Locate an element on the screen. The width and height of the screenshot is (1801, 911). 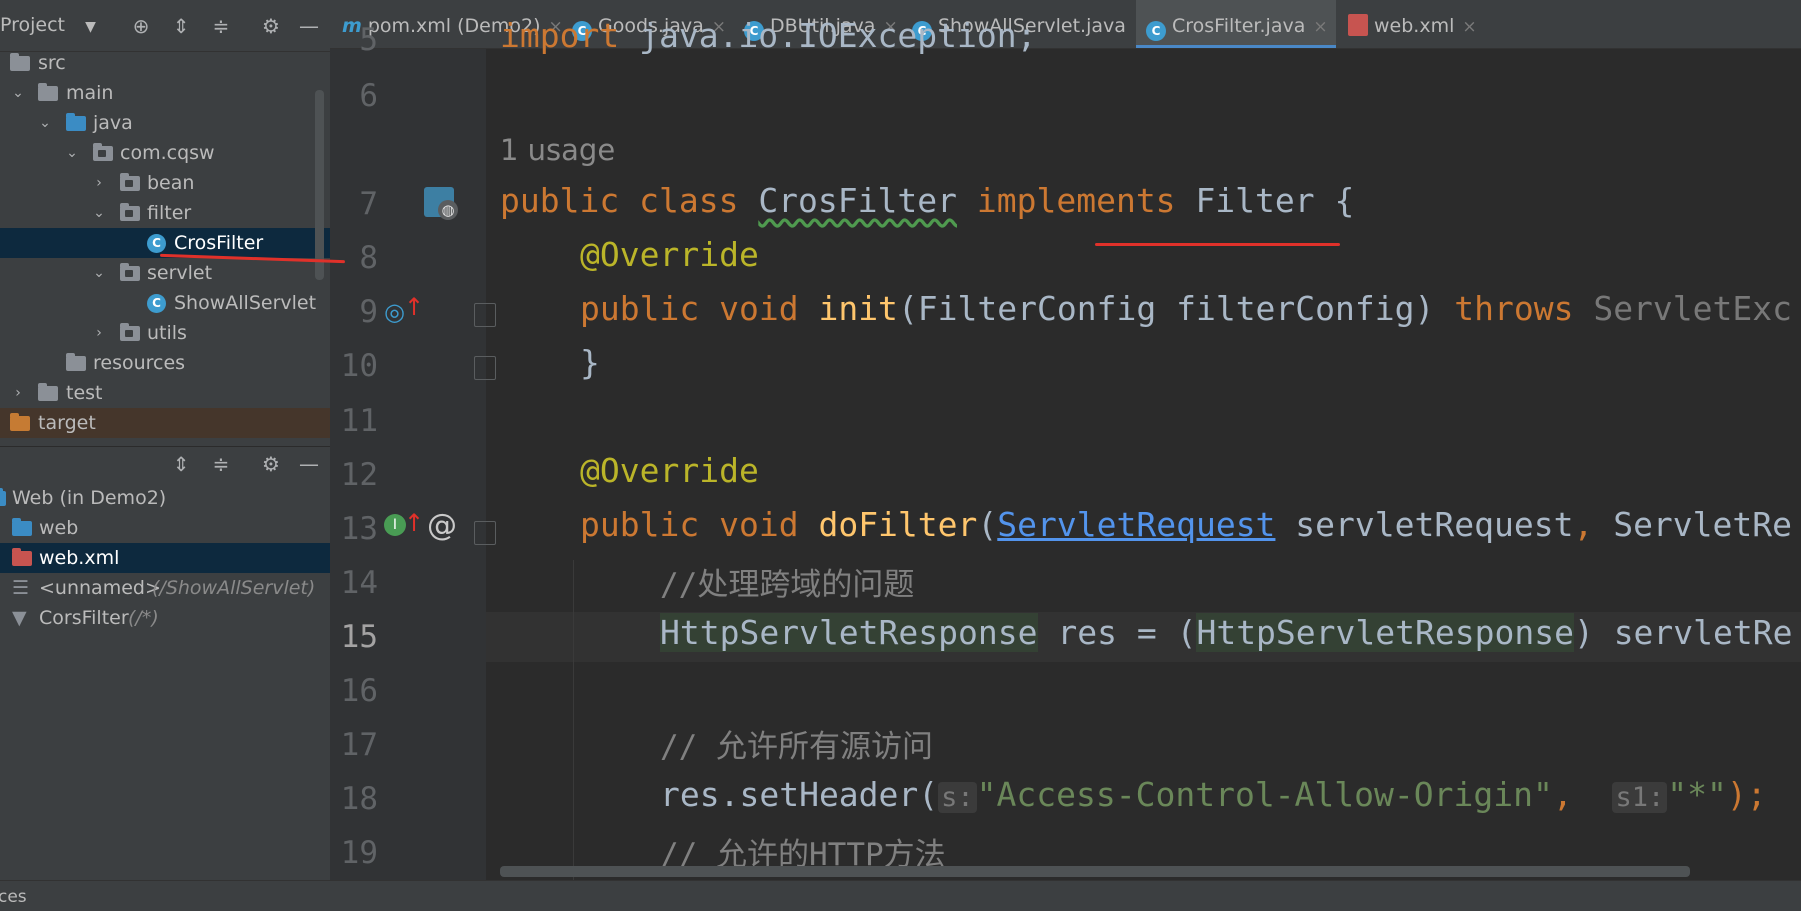
code-token: } is located at coordinates (590, 362).